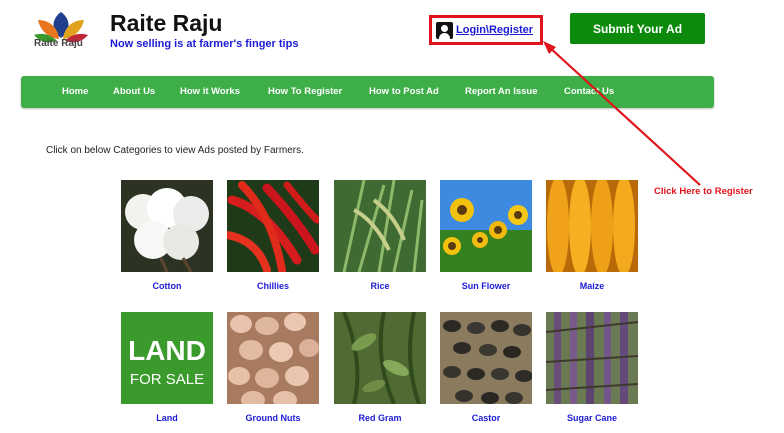 The image size is (784, 433). Describe the element at coordinates (273, 286) in the screenshot. I see `category-label-chillies: Chillies` at that location.